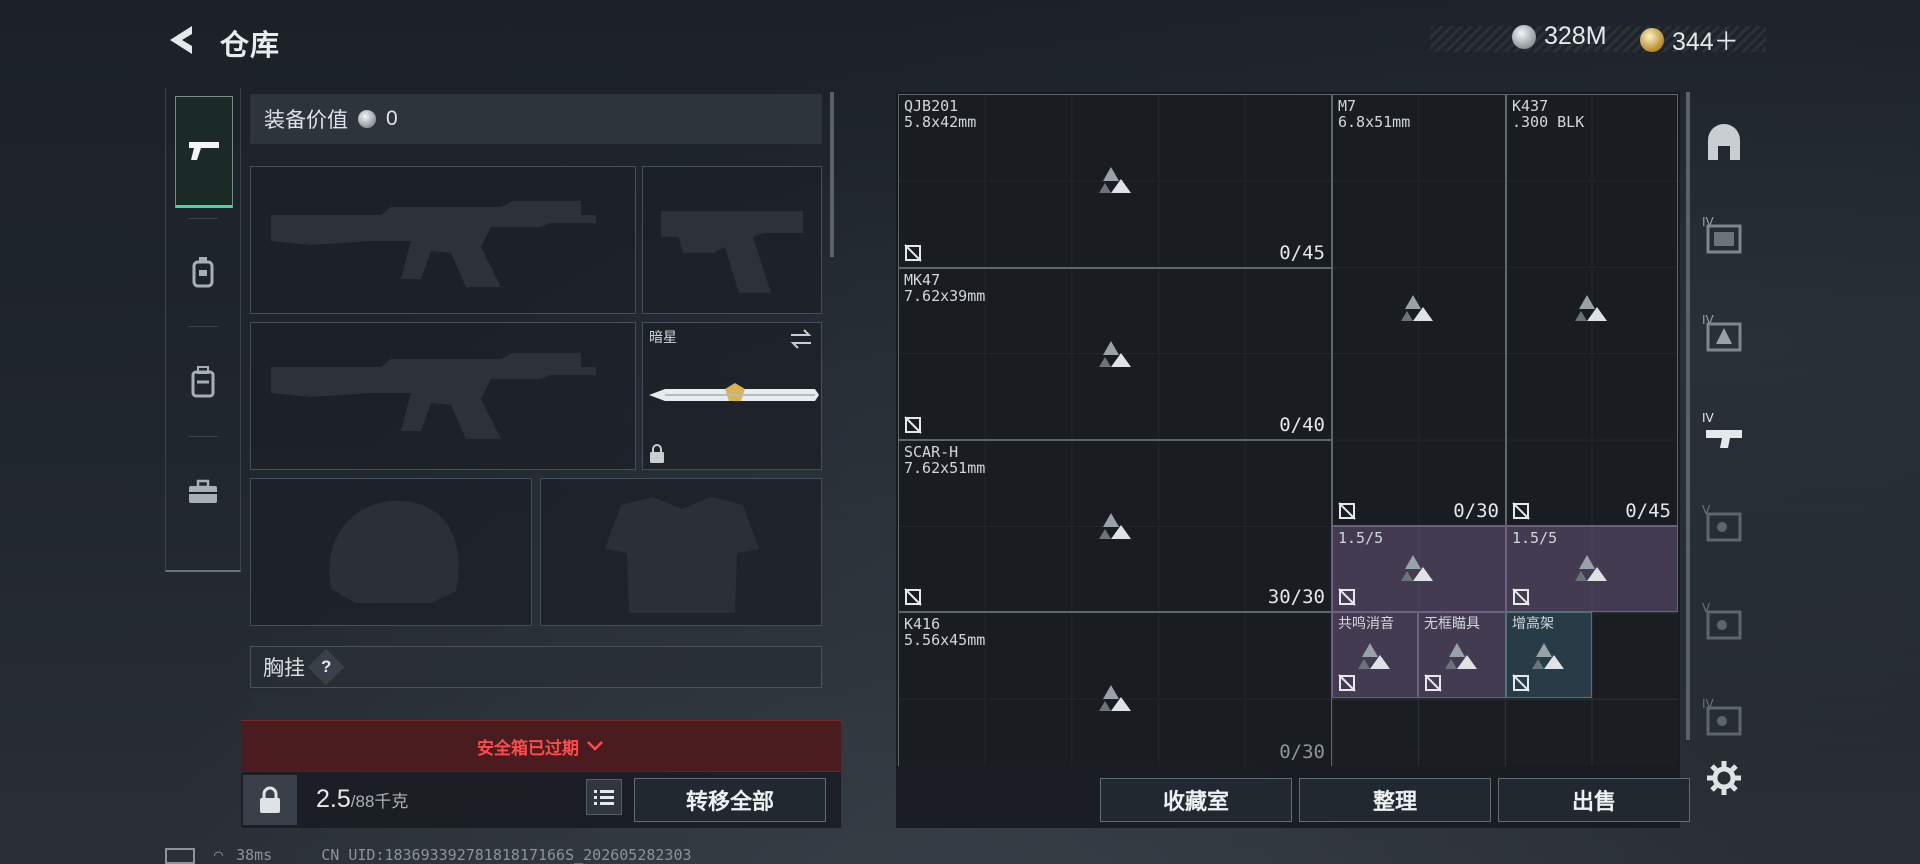 The image size is (1920, 864). Describe the element at coordinates (1705, 42) in the screenshot. I see `currency-gold-value: 344＋` at that location.